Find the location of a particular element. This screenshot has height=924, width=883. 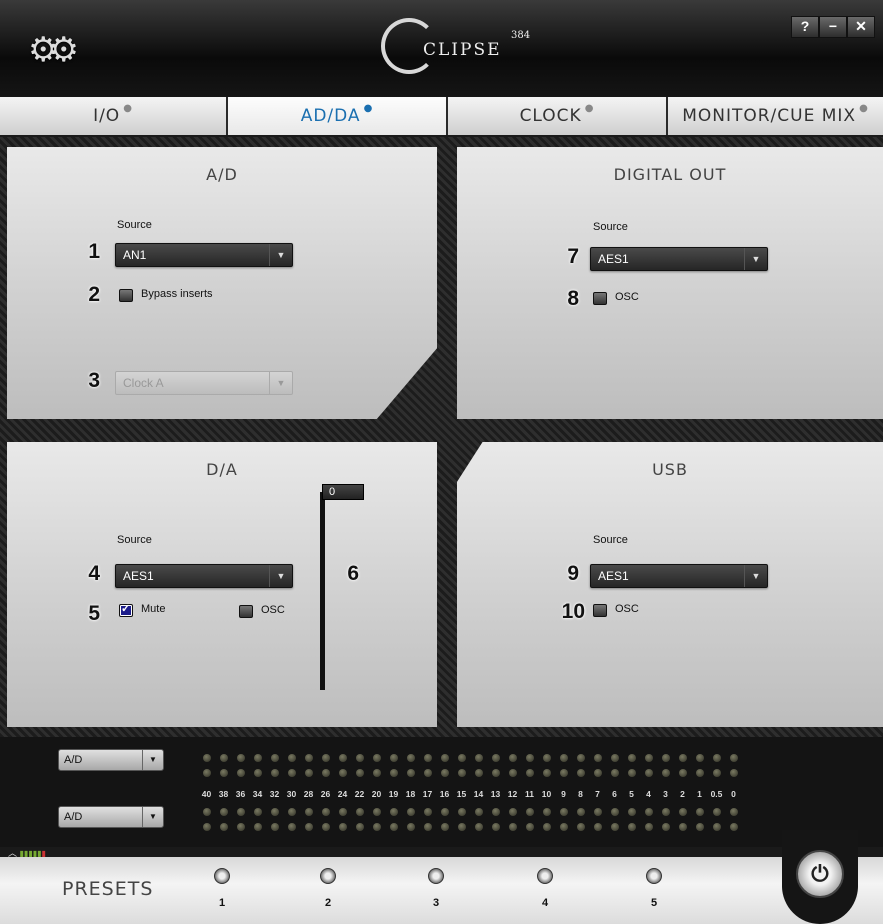

meter-scale-label: 7 is located at coordinates (597, 794).